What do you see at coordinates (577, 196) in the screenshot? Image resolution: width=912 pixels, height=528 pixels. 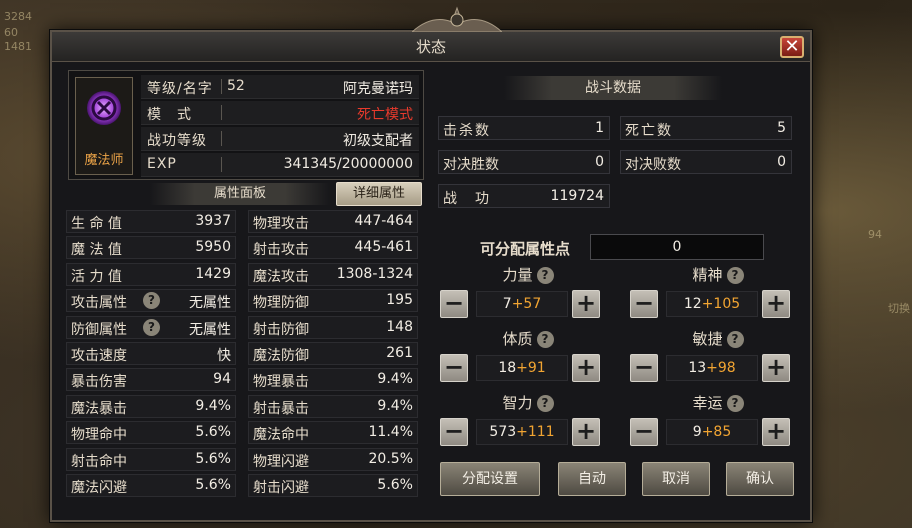 I see `merit-value: 119724` at bounding box center [577, 196].